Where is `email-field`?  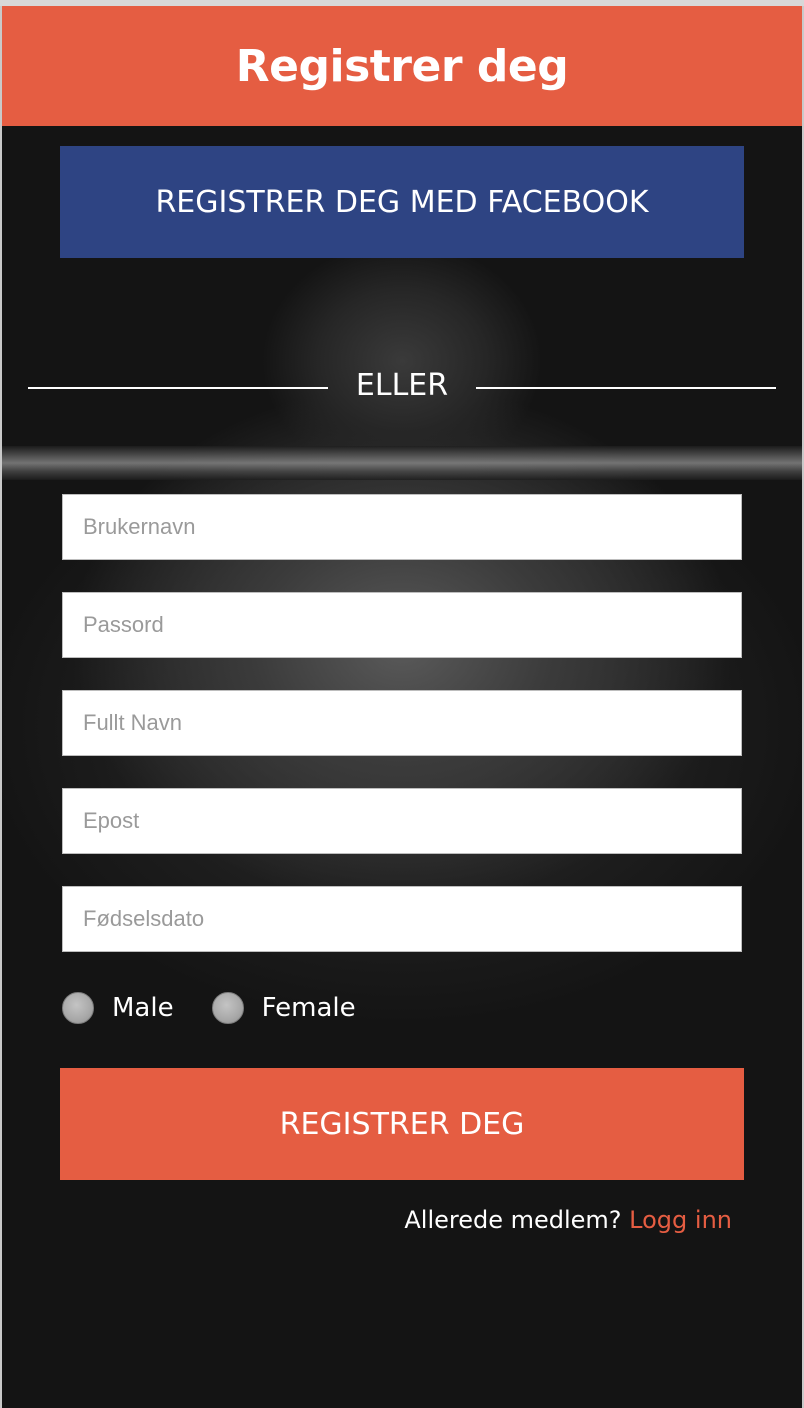
email-field is located at coordinates (402, 821).